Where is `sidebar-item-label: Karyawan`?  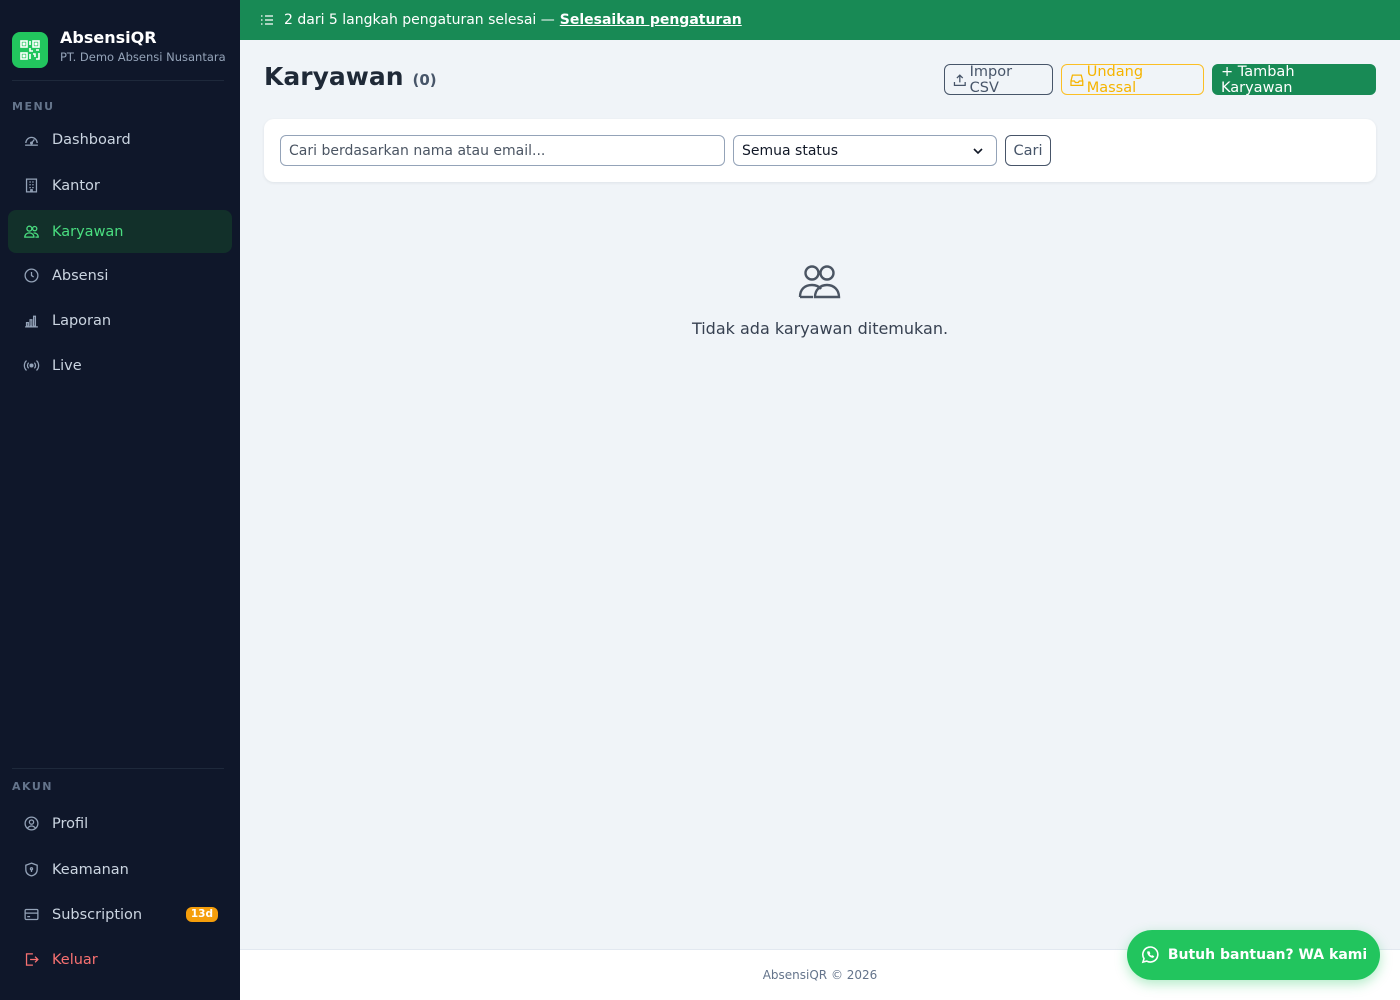 sidebar-item-label: Karyawan is located at coordinates (88, 231).